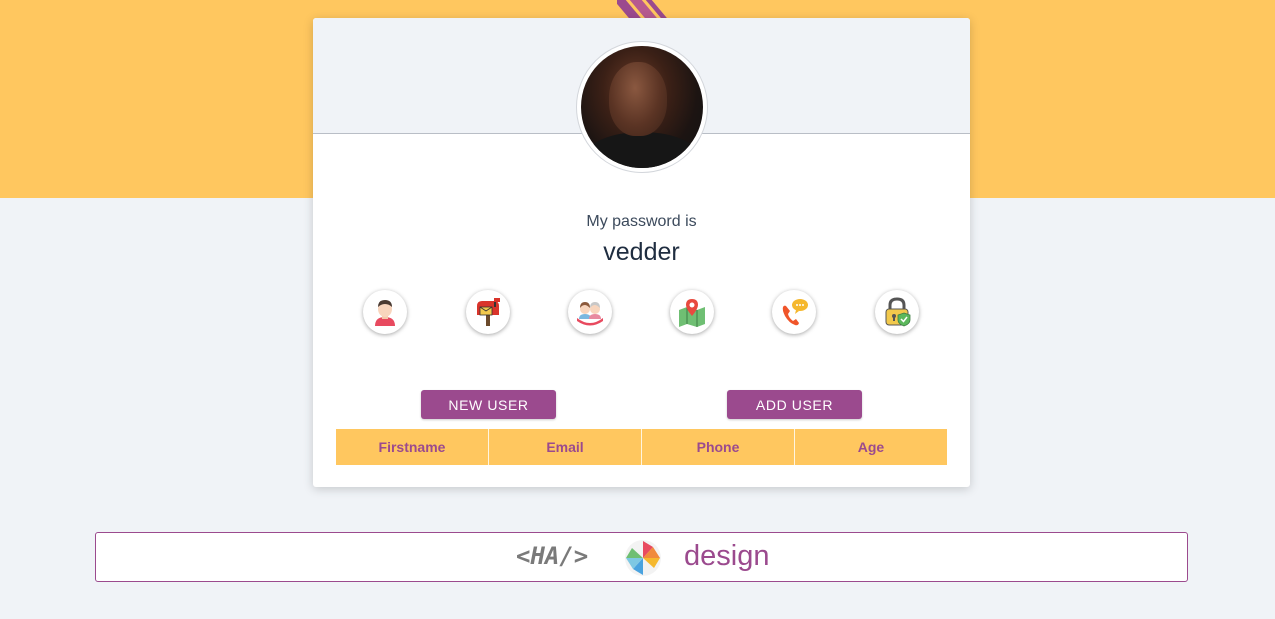 The height and width of the screenshot is (619, 1275). What do you see at coordinates (692, 312) in the screenshot?
I see `map-location-icon` at bounding box center [692, 312].